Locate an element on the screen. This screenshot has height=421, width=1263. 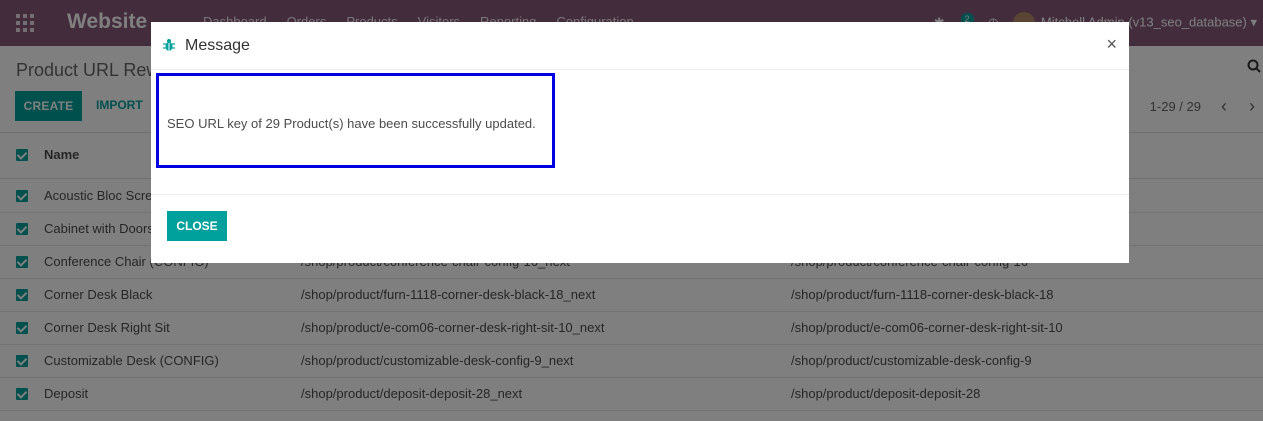
dialog-title: Message is located at coordinates (217, 45).